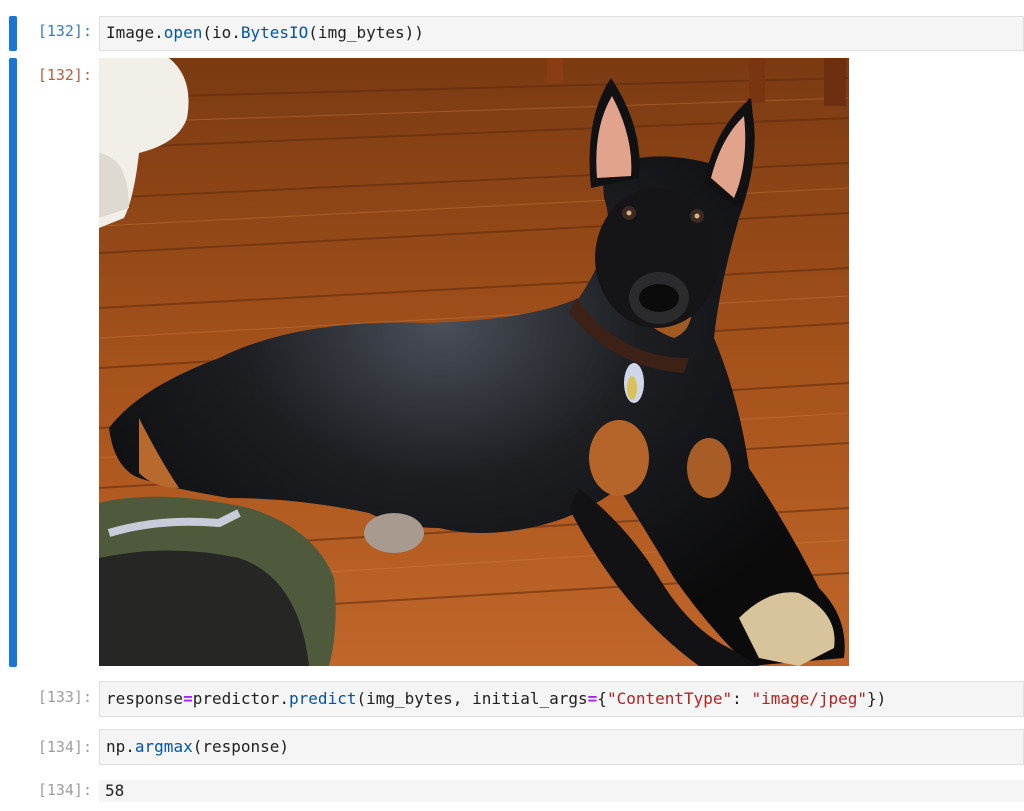 The image size is (1024, 811). What do you see at coordinates (669, 698) in the screenshot?
I see `code-token: "ContentType"` at bounding box center [669, 698].